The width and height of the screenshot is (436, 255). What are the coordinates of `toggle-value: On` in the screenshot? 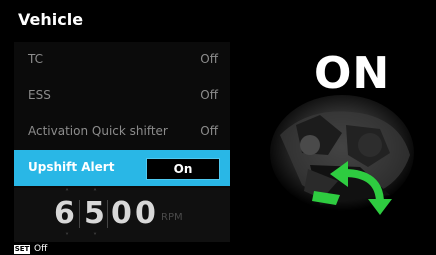 It's located at (183, 169).